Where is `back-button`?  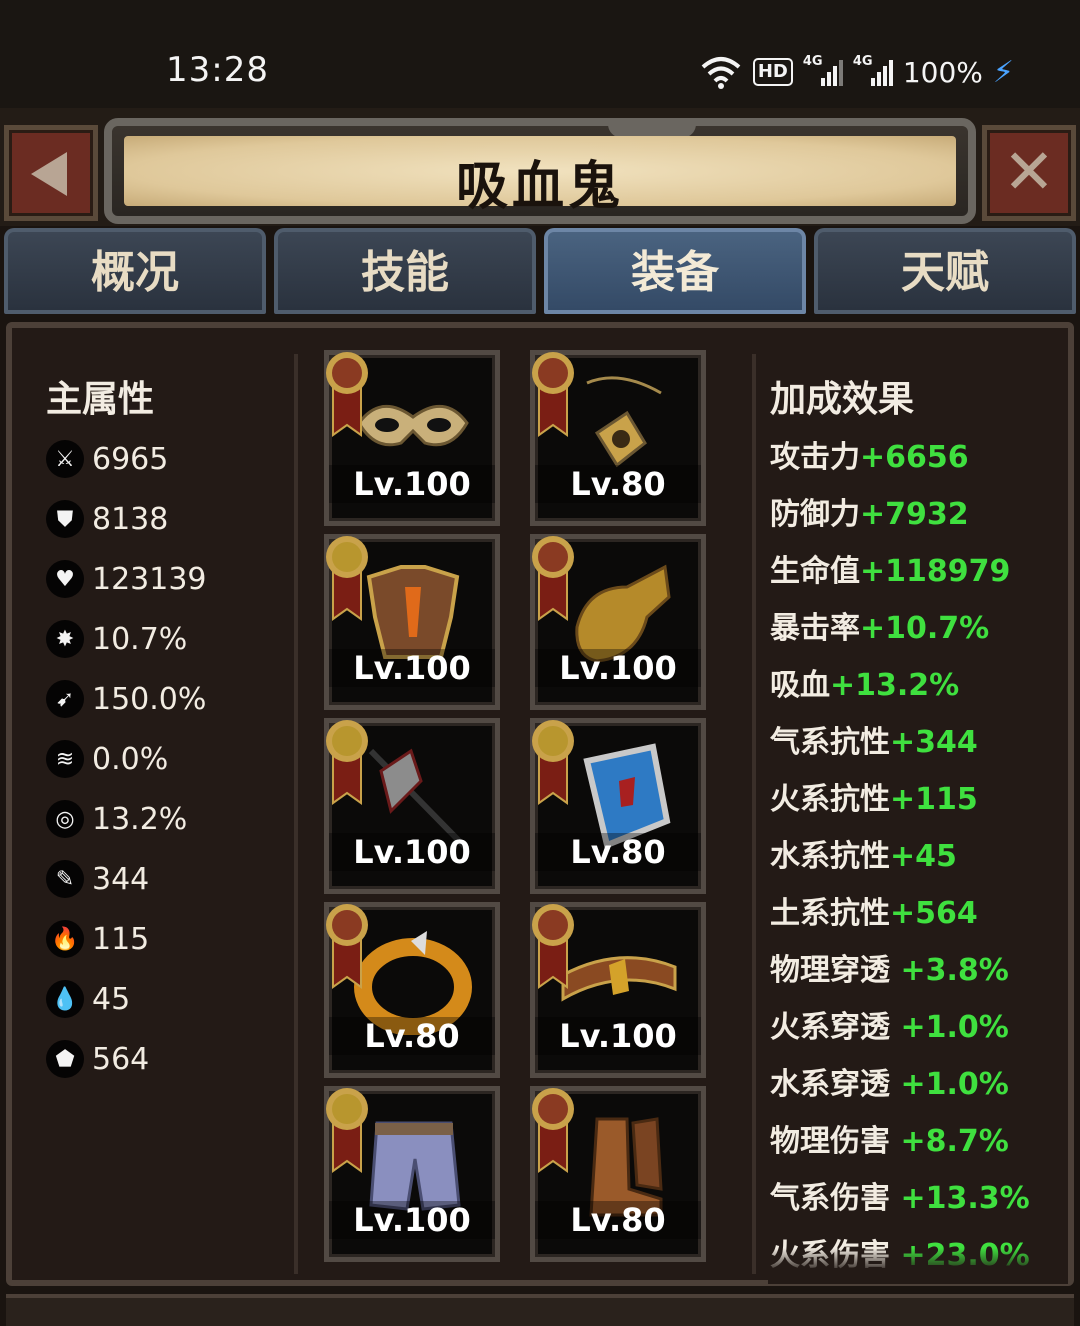 back-button is located at coordinates (51, 173).